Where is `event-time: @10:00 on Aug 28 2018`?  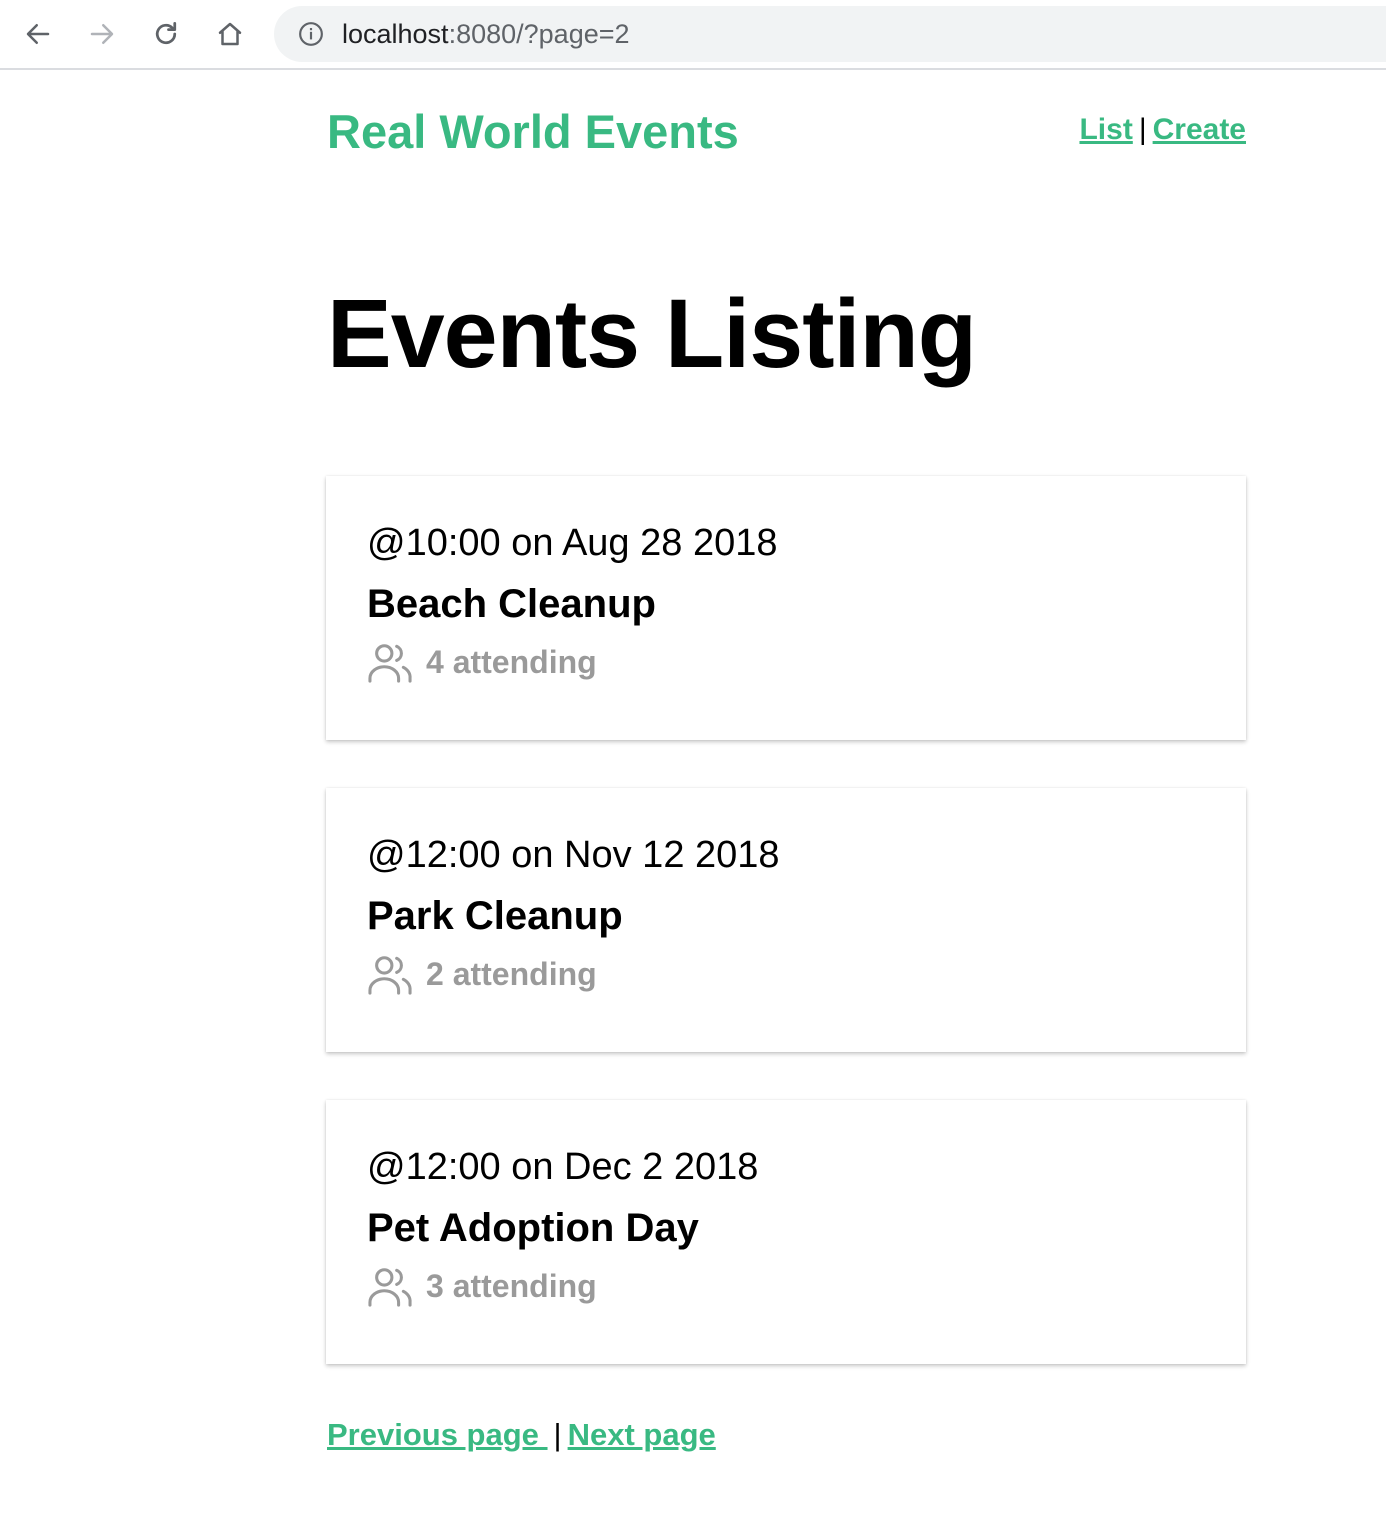
event-time: @10:00 on Aug 28 2018 is located at coordinates (572, 543).